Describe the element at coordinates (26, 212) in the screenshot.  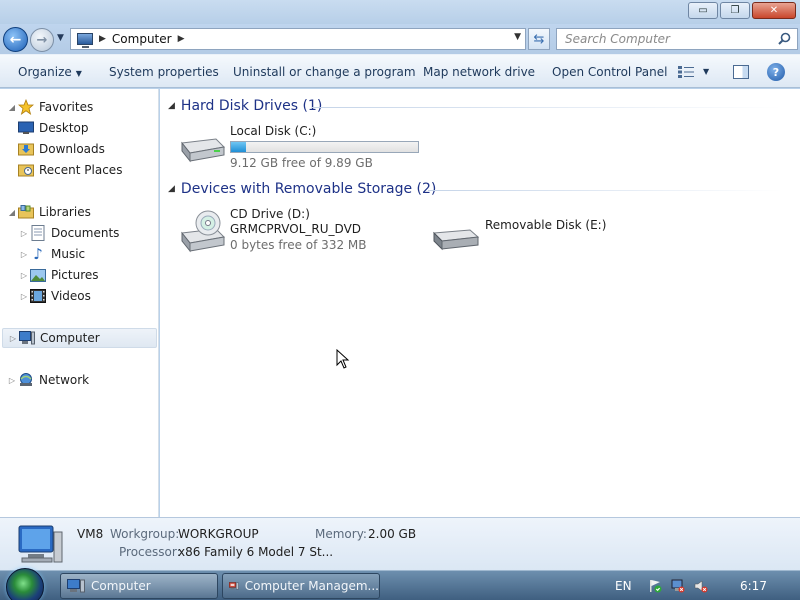
I see `libraries-icon` at that location.